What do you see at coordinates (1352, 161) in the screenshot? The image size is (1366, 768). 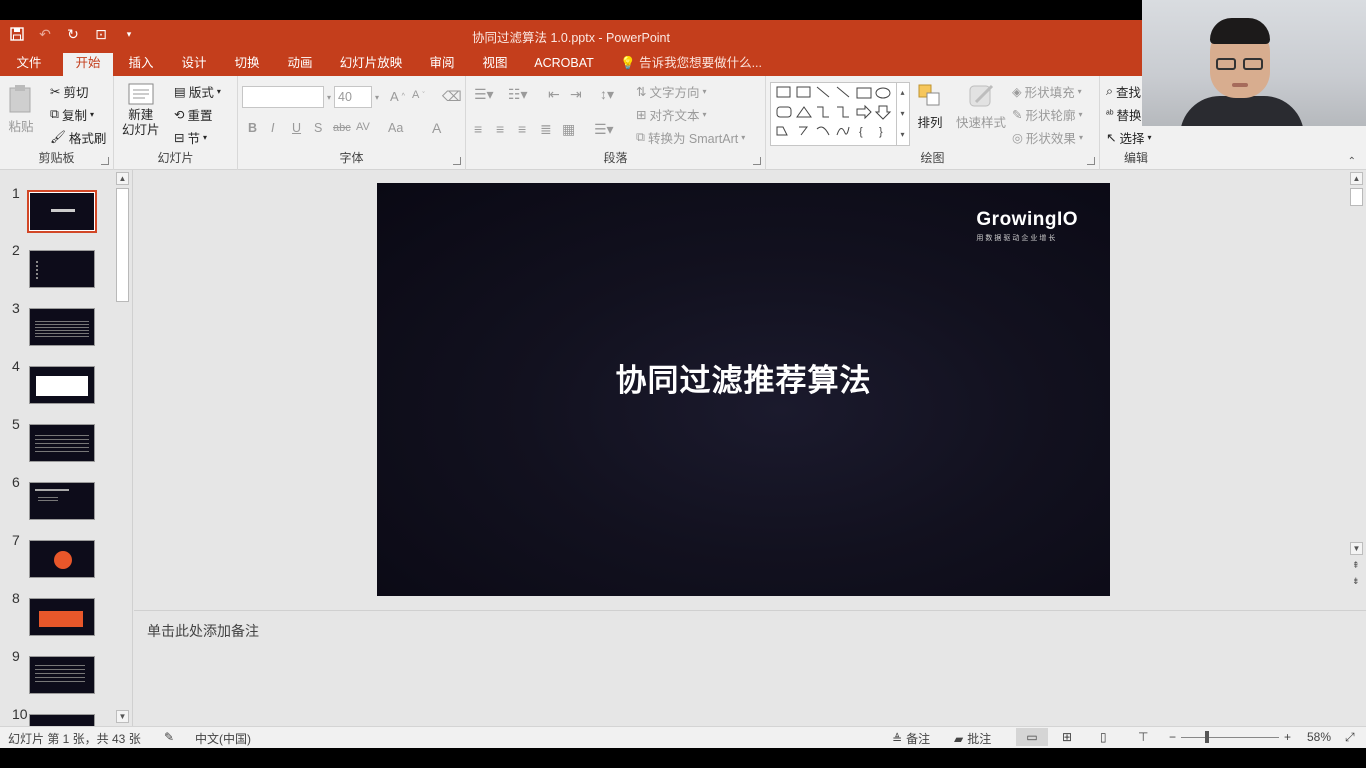 I see `collapse-ribbon-icon: ⌃` at bounding box center [1352, 161].